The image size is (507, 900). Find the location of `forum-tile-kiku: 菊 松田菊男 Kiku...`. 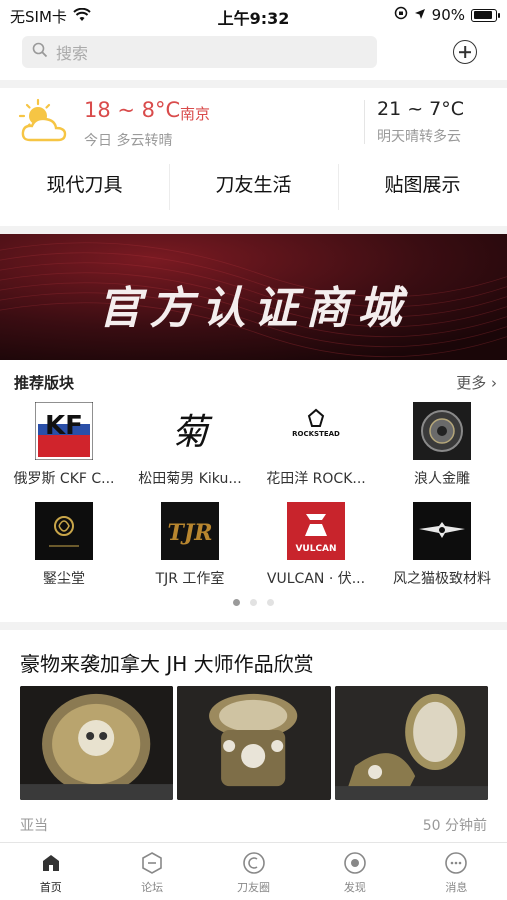

forum-tile-kiku: 菊 松田菊男 Kiku... is located at coordinates (190, 445).